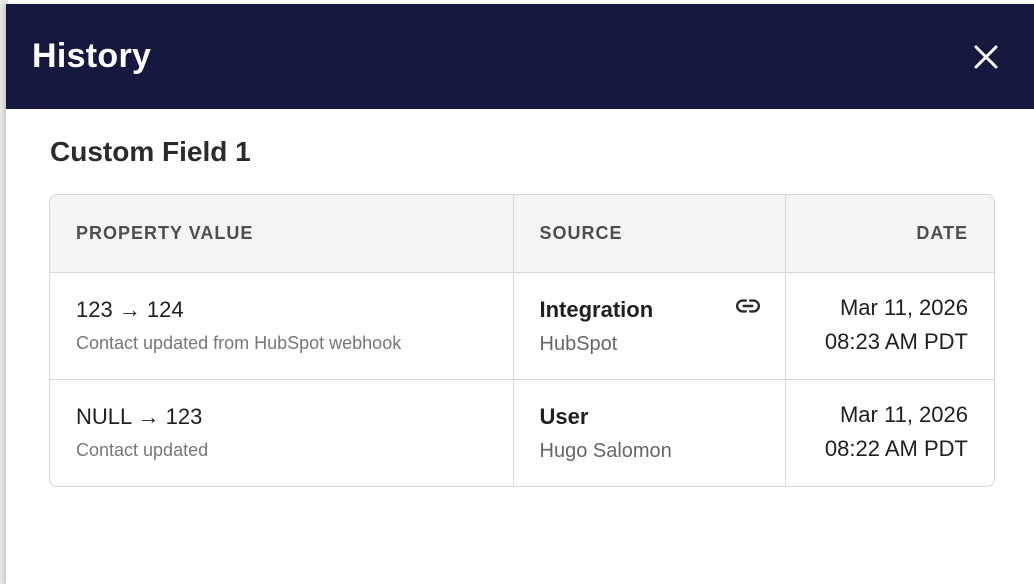  Describe the element at coordinates (896, 341) in the screenshot. I see `change-time: 08:23 AM PDT` at that location.